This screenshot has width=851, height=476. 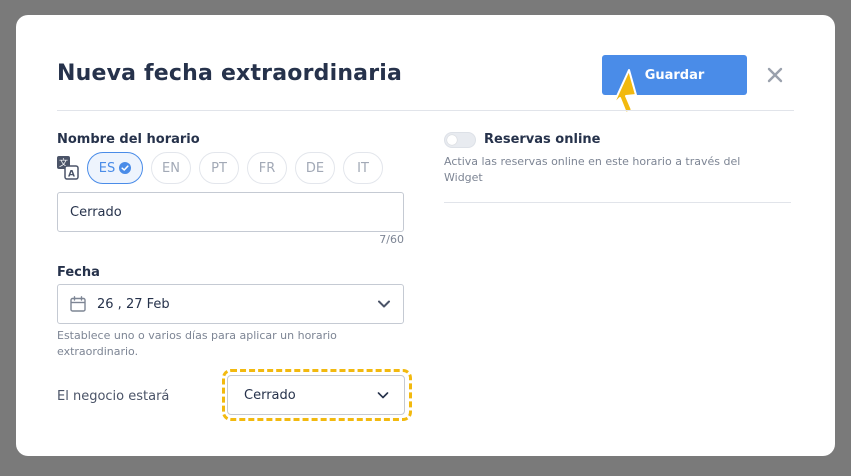 What do you see at coordinates (267, 168) in the screenshot?
I see `language-tab-fr: FR` at bounding box center [267, 168].